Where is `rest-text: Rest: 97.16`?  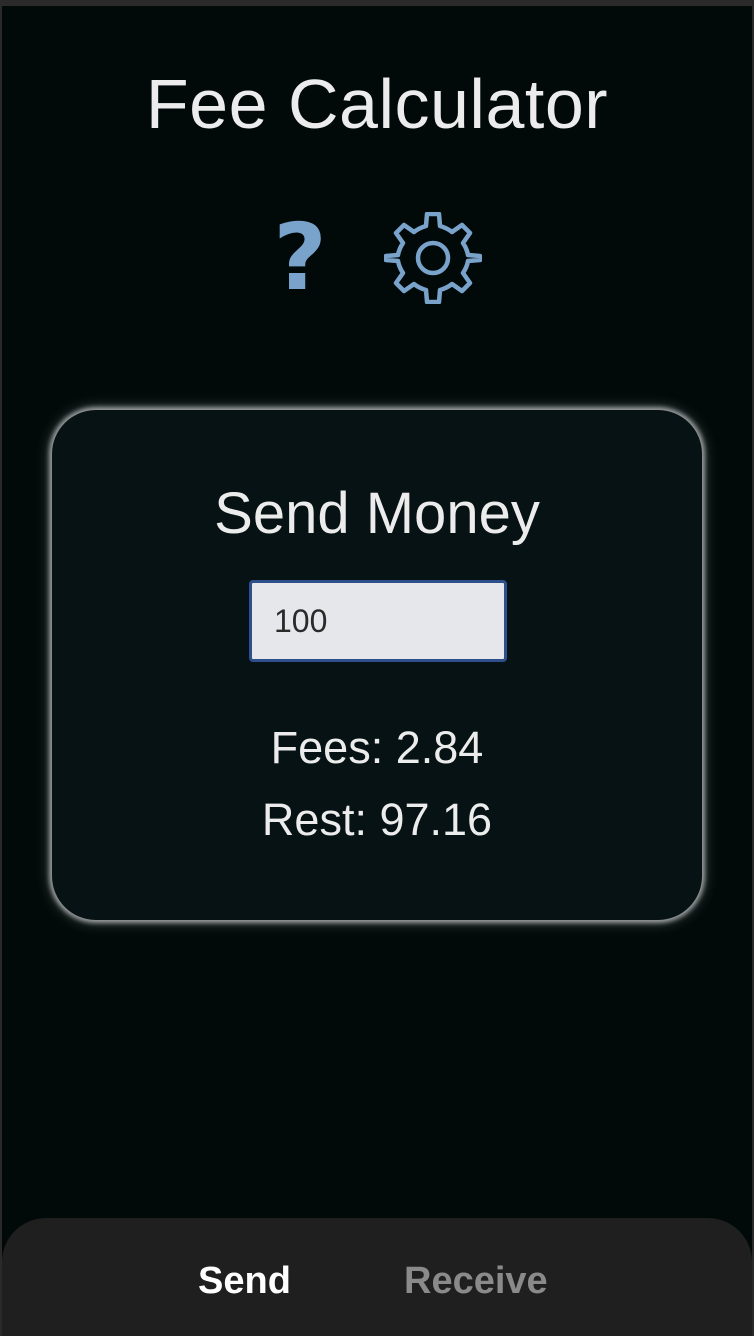
rest-text: Rest: 97.16 is located at coordinates (377, 819).